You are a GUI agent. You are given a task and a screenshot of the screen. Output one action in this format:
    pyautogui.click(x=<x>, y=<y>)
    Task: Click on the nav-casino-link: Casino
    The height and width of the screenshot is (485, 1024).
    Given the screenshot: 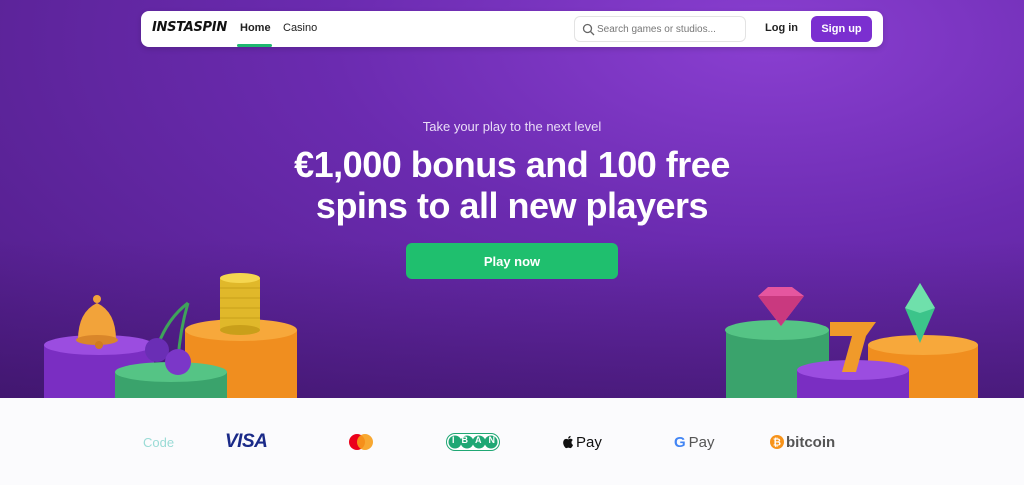 What is the action you would take?
    pyautogui.click(x=300, y=28)
    